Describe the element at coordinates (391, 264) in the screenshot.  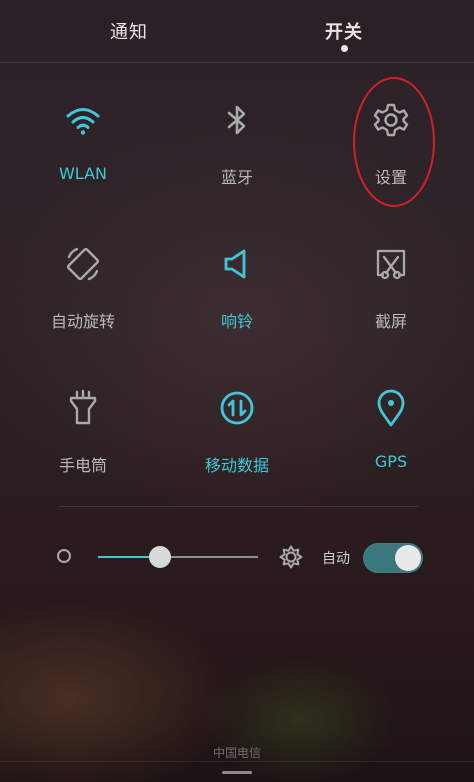
I see `screenshot-icon` at that location.